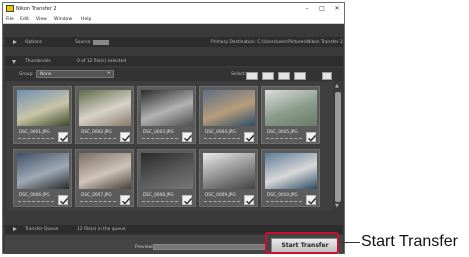 This screenshot has width=469, height=257. I want to click on thumbnail-filename: DSC_0005.JPG, so click(282, 132).